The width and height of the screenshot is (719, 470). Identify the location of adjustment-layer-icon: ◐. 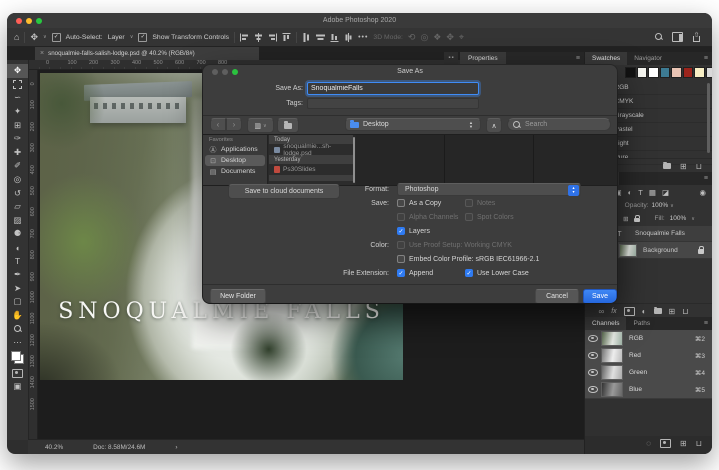
(644, 311).